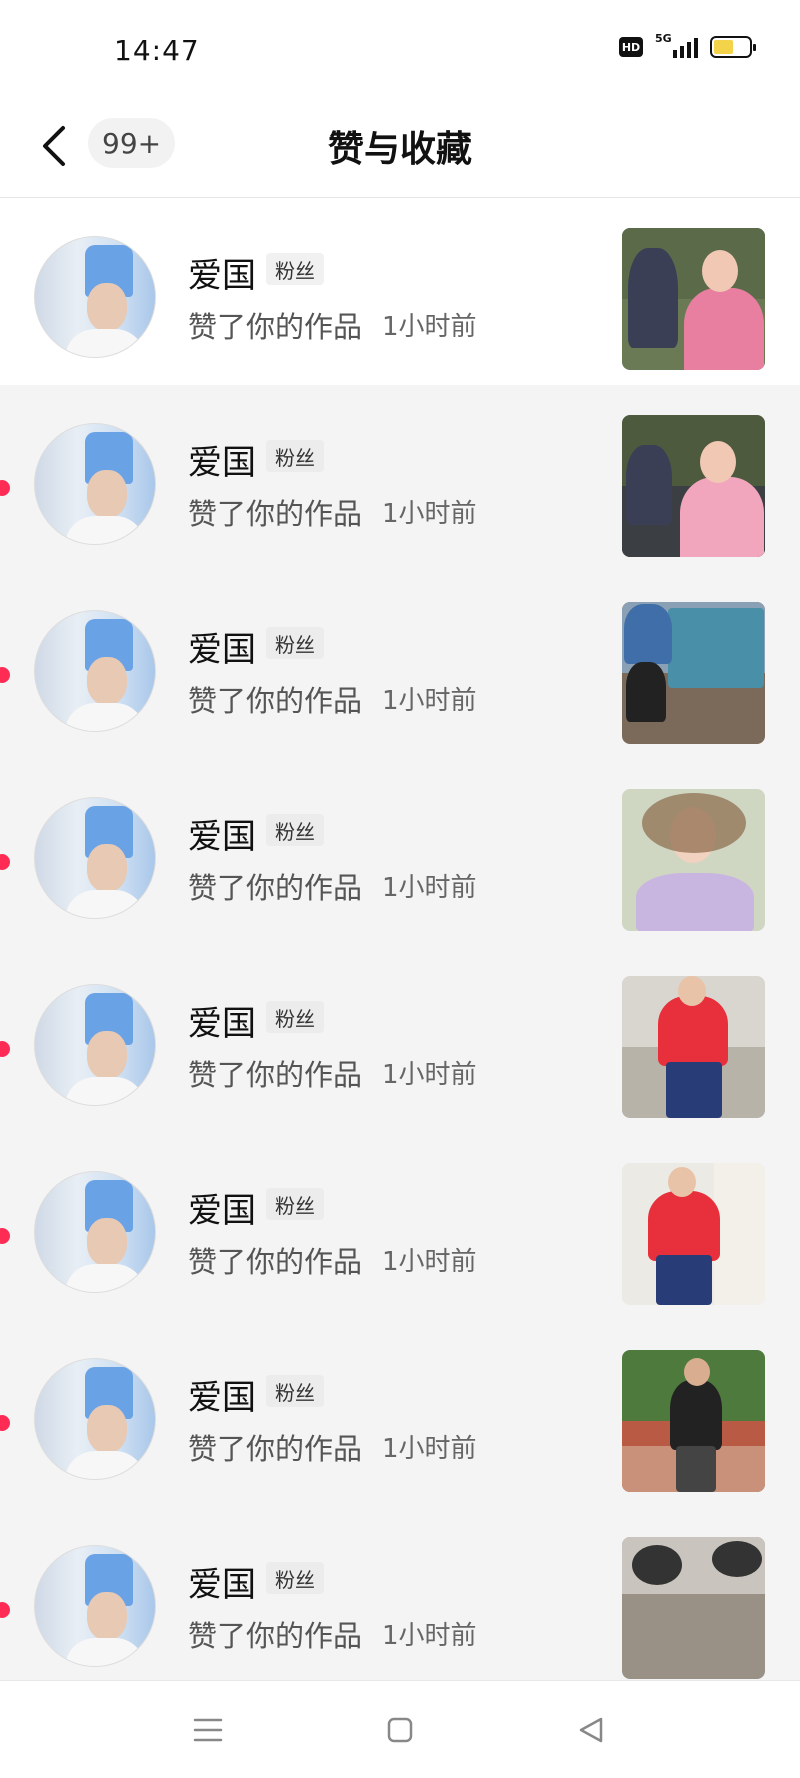  I want to click on status-icons: HD 5G, so click(687, 45).